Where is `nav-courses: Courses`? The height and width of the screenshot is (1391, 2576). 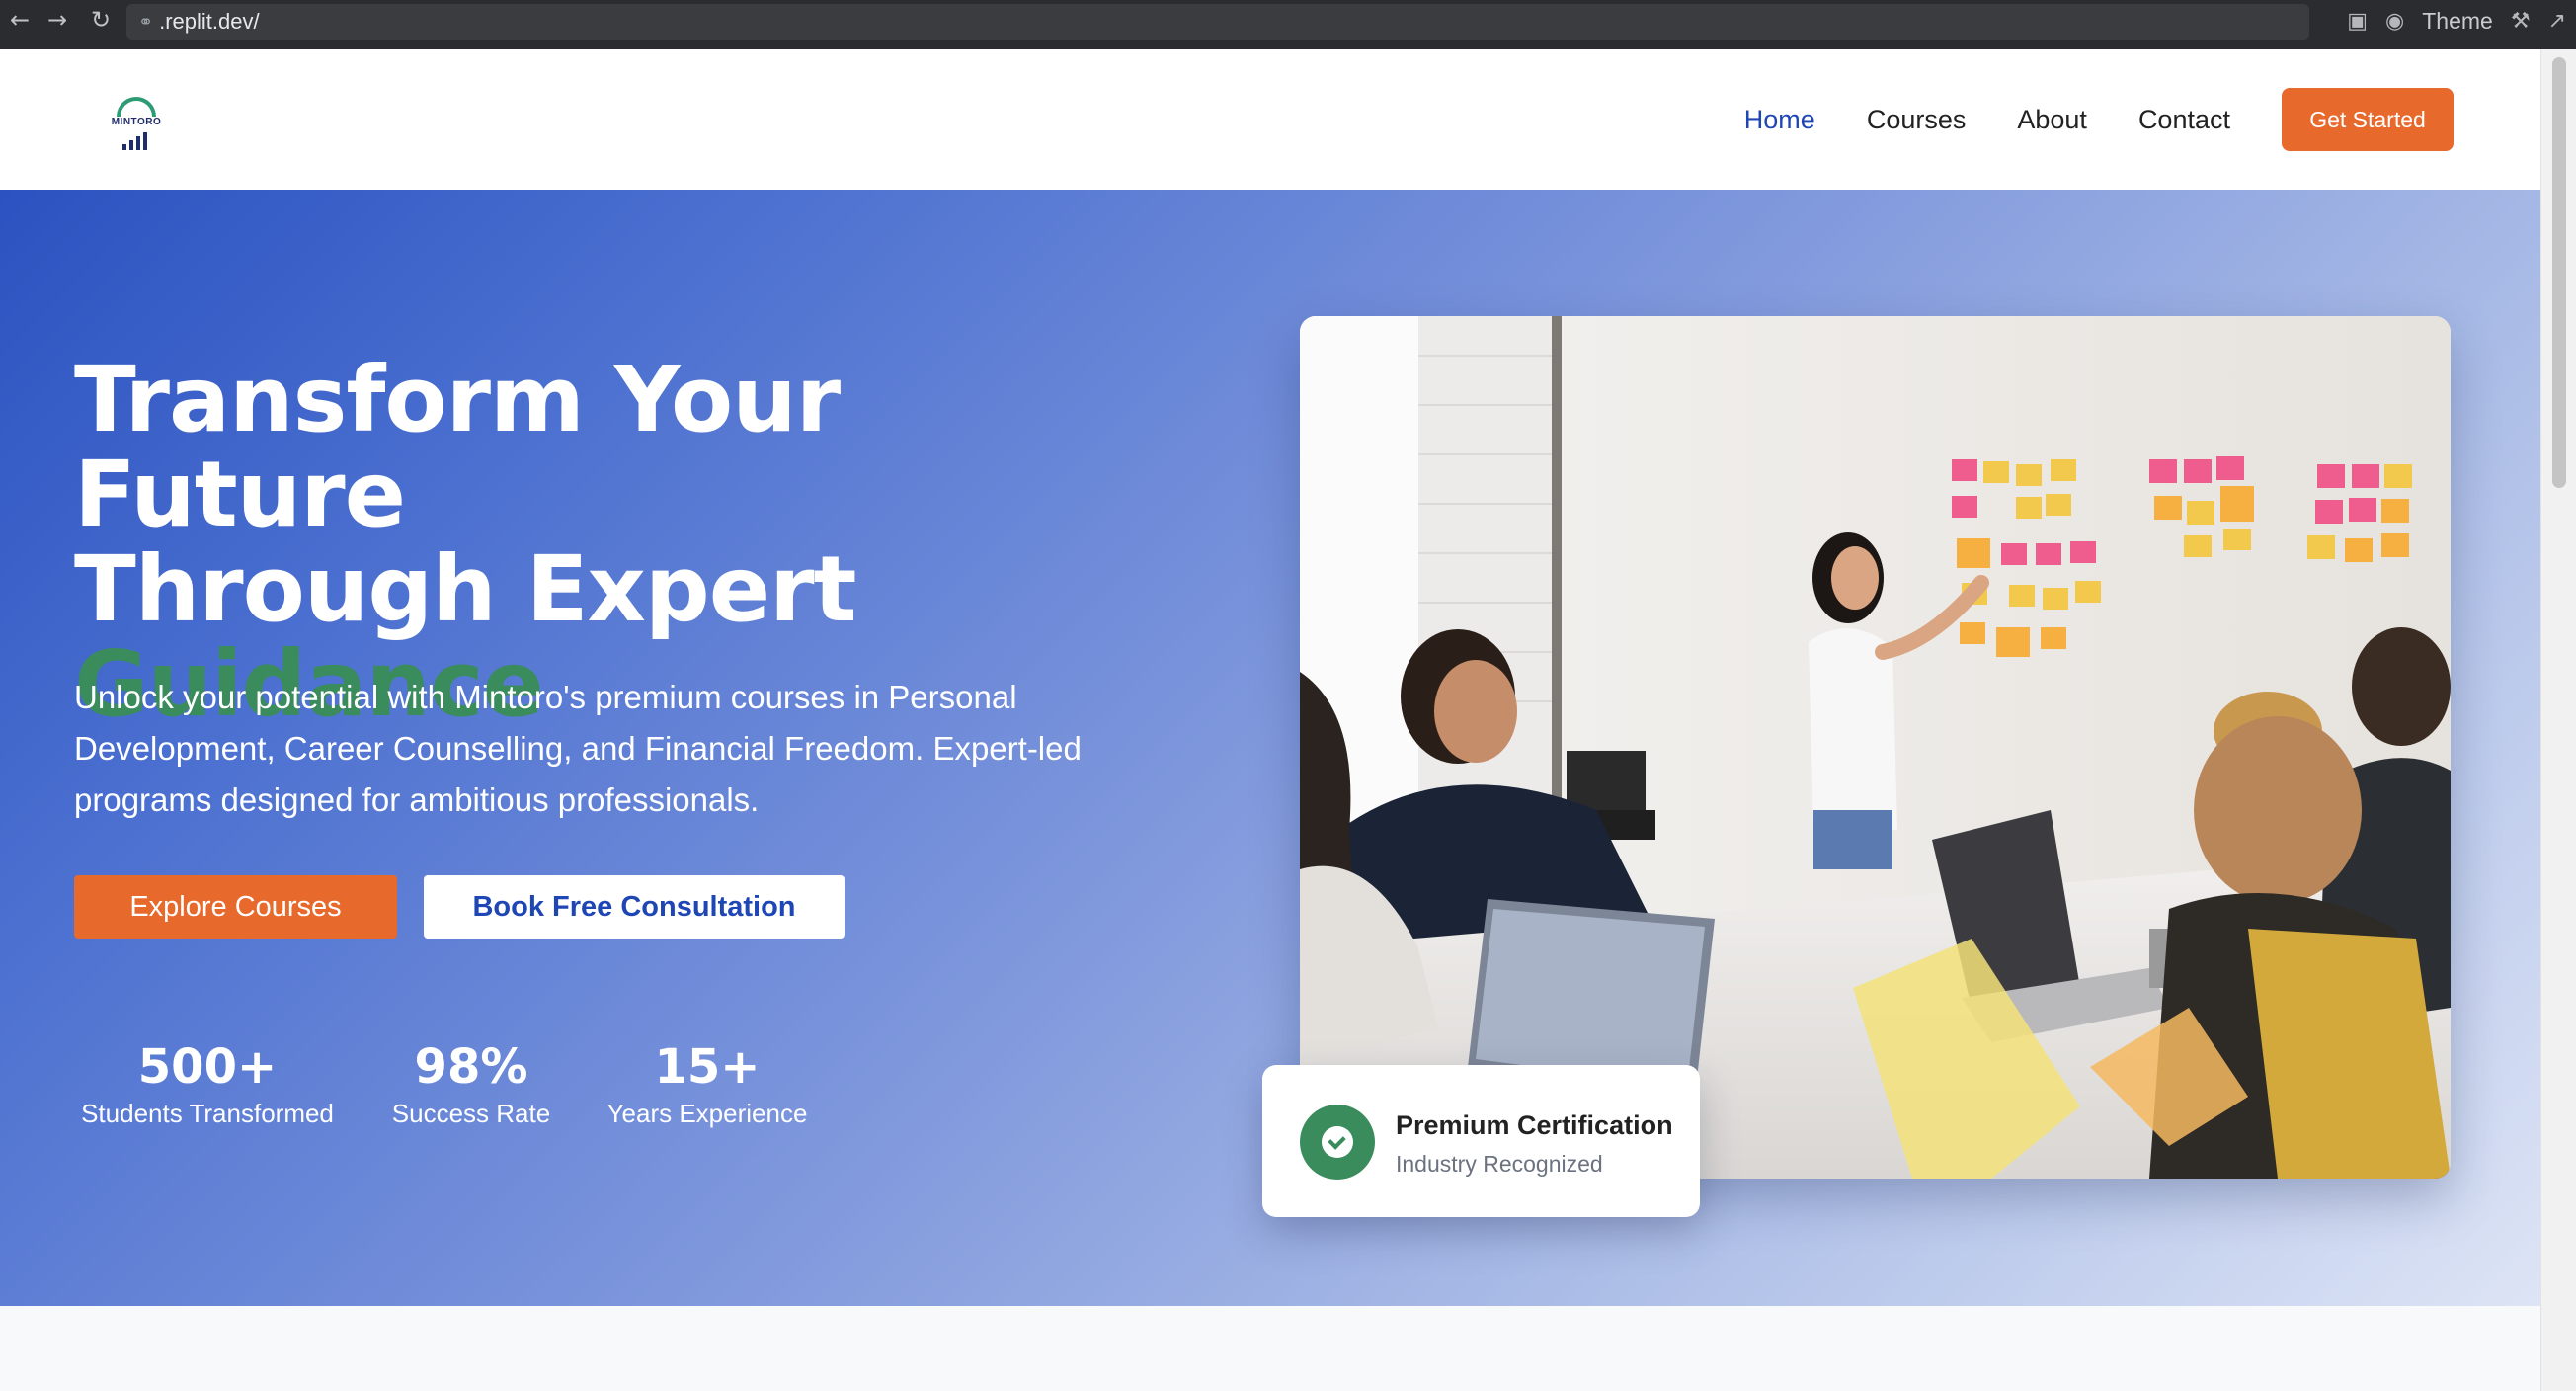 nav-courses: Courses is located at coordinates (1917, 120).